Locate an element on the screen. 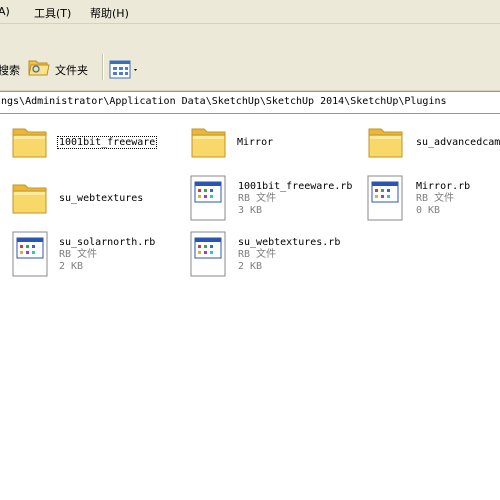  file-size: 3 KB is located at coordinates (250, 210).